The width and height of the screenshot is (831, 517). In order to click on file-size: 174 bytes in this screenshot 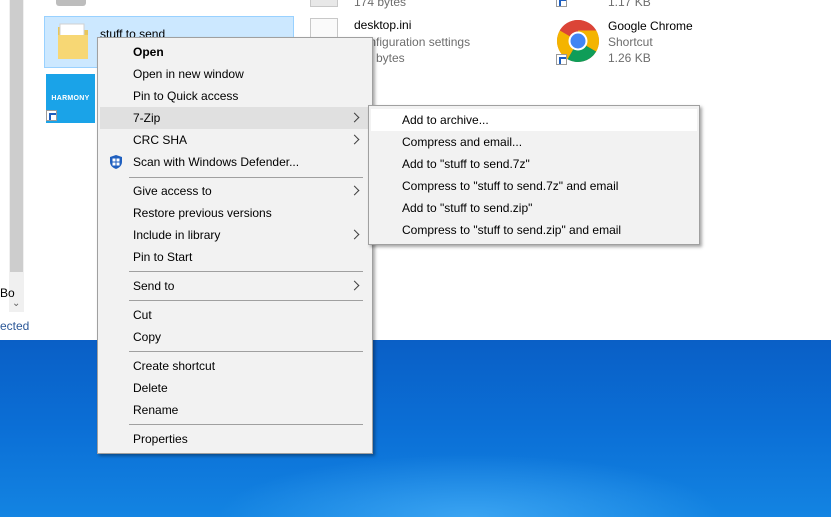, I will do `click(380, 4)`.